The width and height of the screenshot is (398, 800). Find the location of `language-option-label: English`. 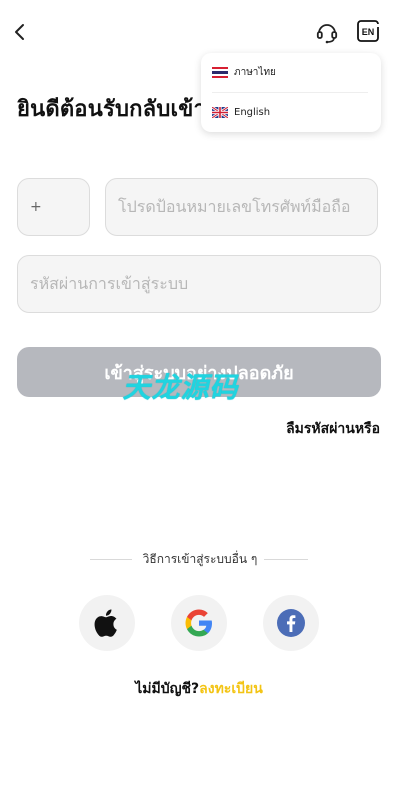

language-option-label: English is located at coordinates (252, 112).